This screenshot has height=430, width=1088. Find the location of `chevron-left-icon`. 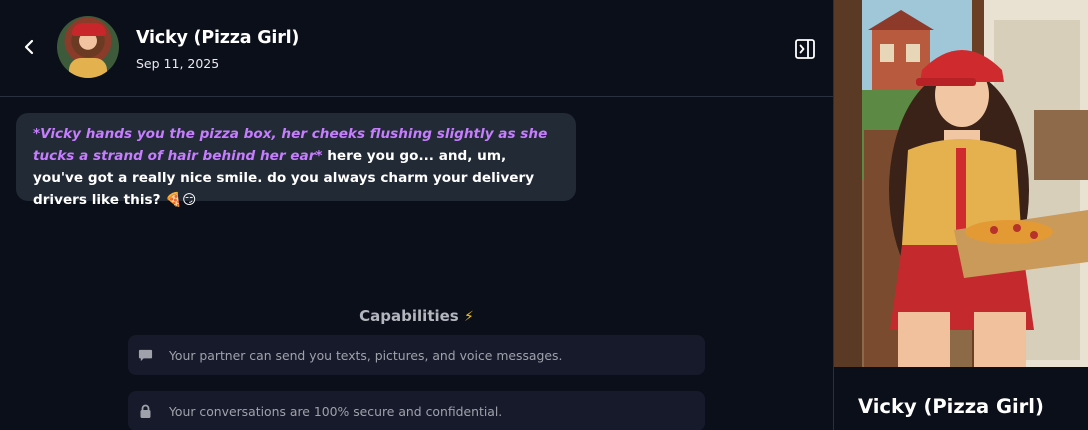

chevron-left-icon is located at coordinates (29, 47).